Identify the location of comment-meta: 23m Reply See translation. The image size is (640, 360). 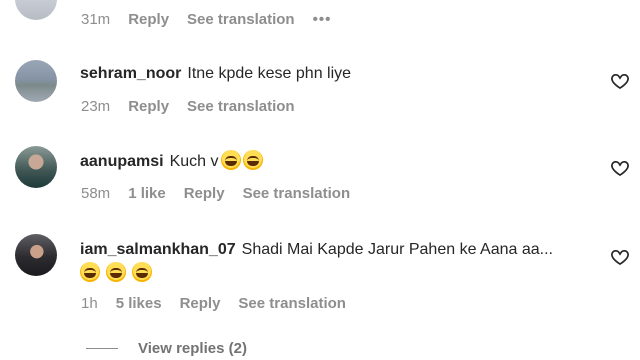
(188, 107).